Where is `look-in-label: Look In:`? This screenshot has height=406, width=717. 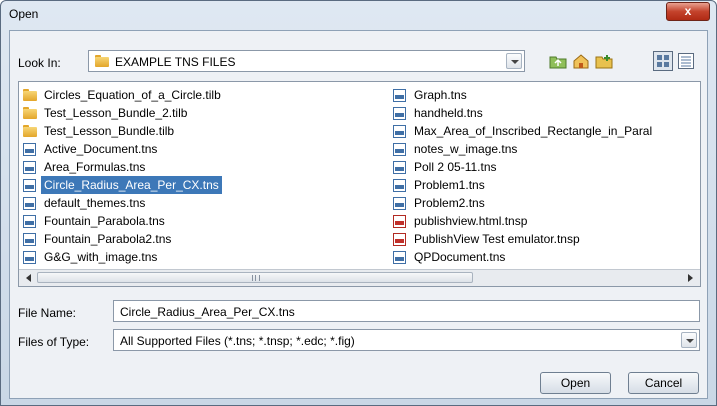
look-in-label: Look In: is located at coordinates (39, 63).